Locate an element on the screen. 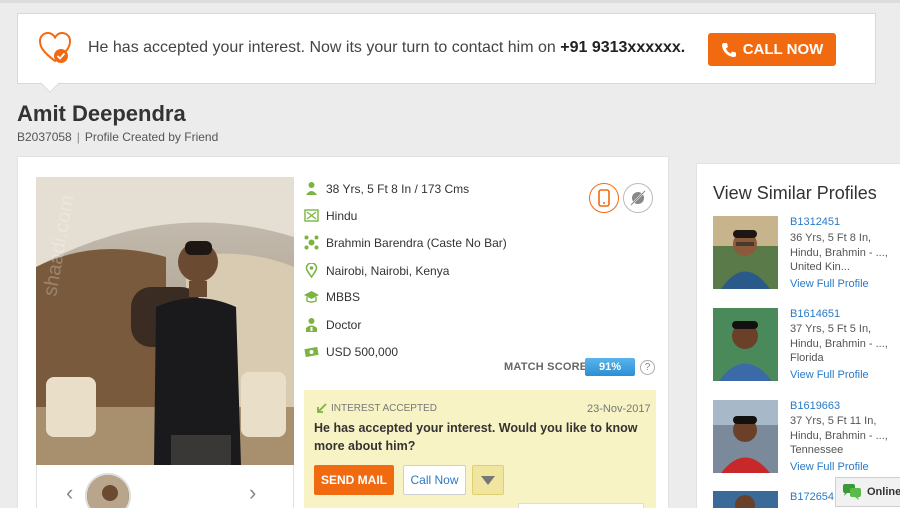  detail-text: Nairobi, Nairobi, Kenya is located at coordinates (388, 270).